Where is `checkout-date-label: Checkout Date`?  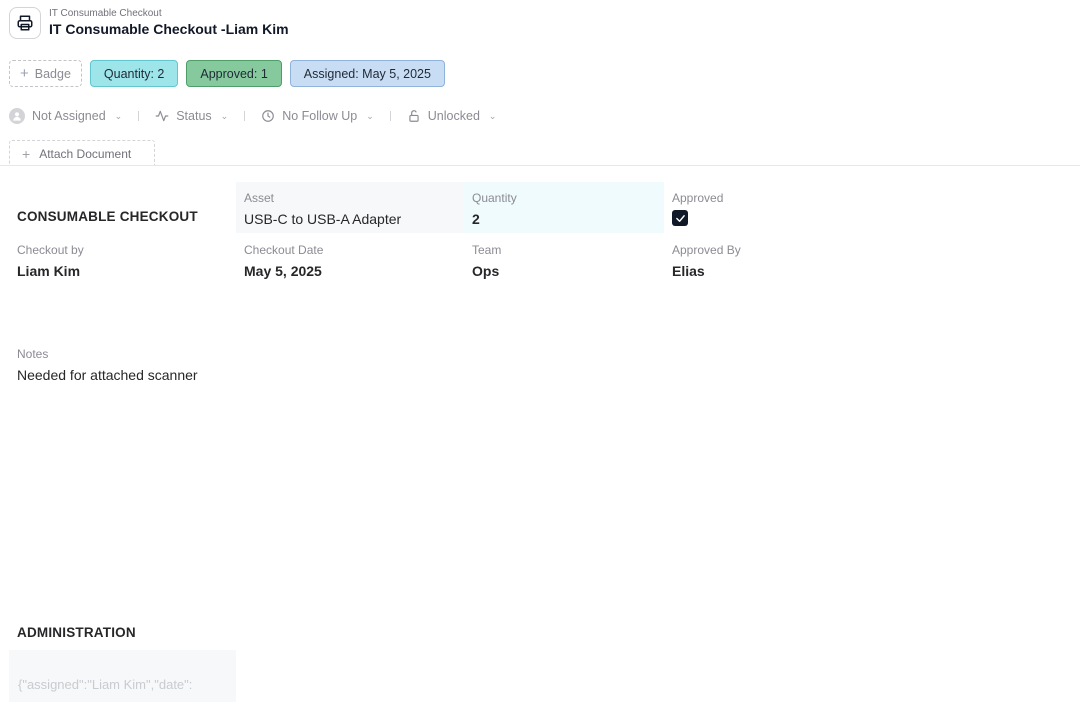 checkout-date-label: Checkout Date is located at coordinates (284, 250).